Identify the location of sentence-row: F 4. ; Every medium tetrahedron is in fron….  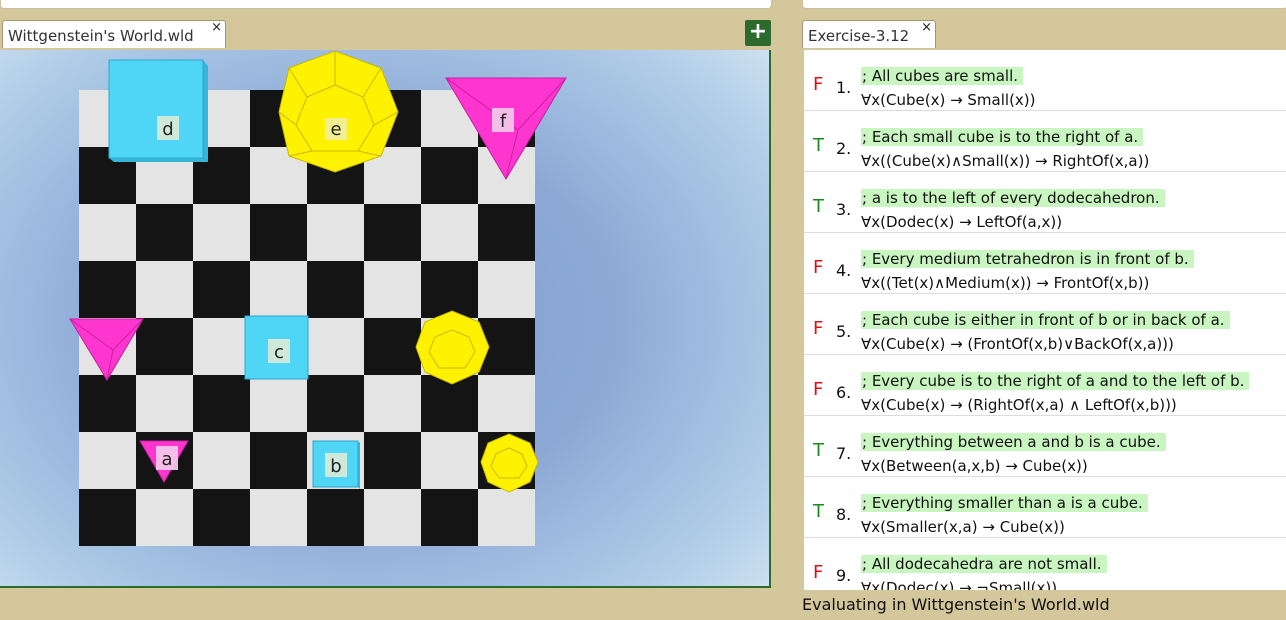
(1045, 263).